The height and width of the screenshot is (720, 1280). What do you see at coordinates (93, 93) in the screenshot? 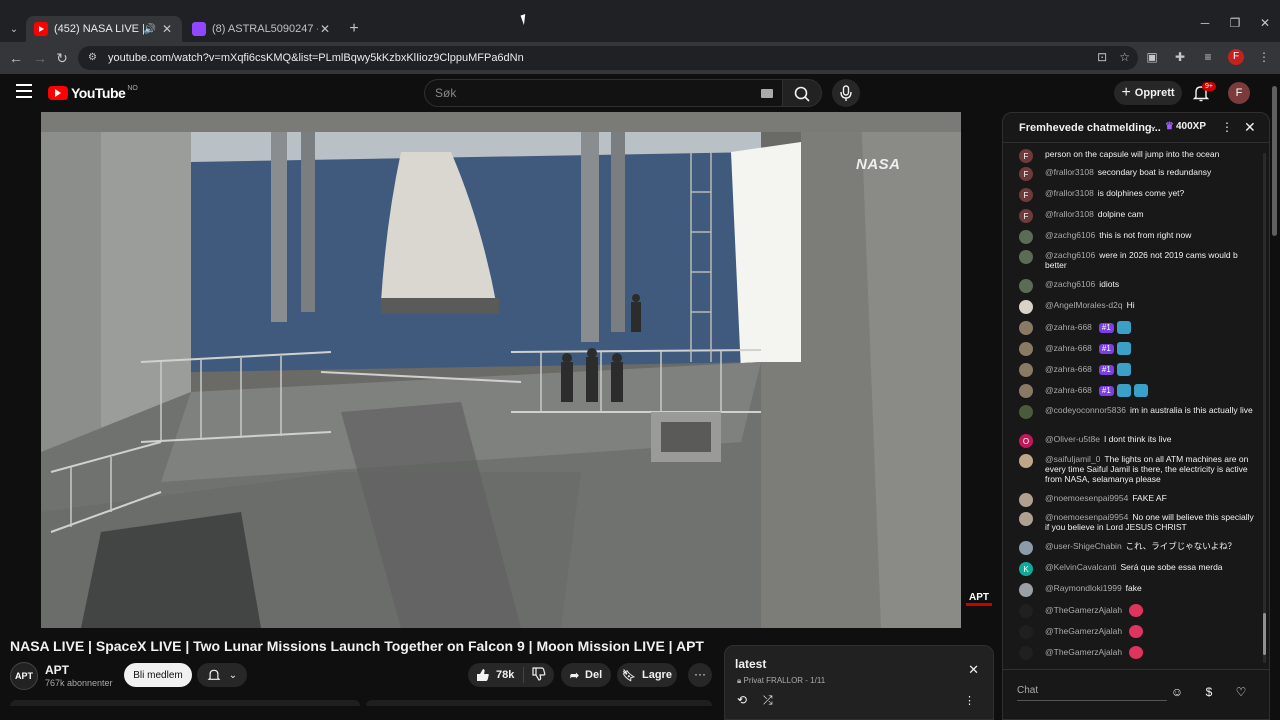
I see `youtube-logo: YouTube NO` at bounding box center [93, 93].